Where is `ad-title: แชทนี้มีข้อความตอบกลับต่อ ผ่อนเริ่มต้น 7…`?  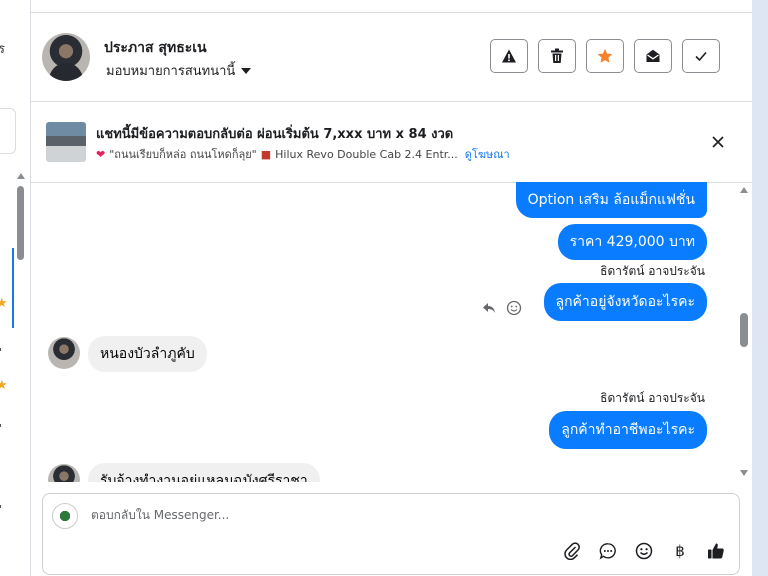
ad-title: แชทนี้มีข้อความตอบกลับต่อ ผ่อนเริ่มต้น 7… is located at coordinates (275, 134).